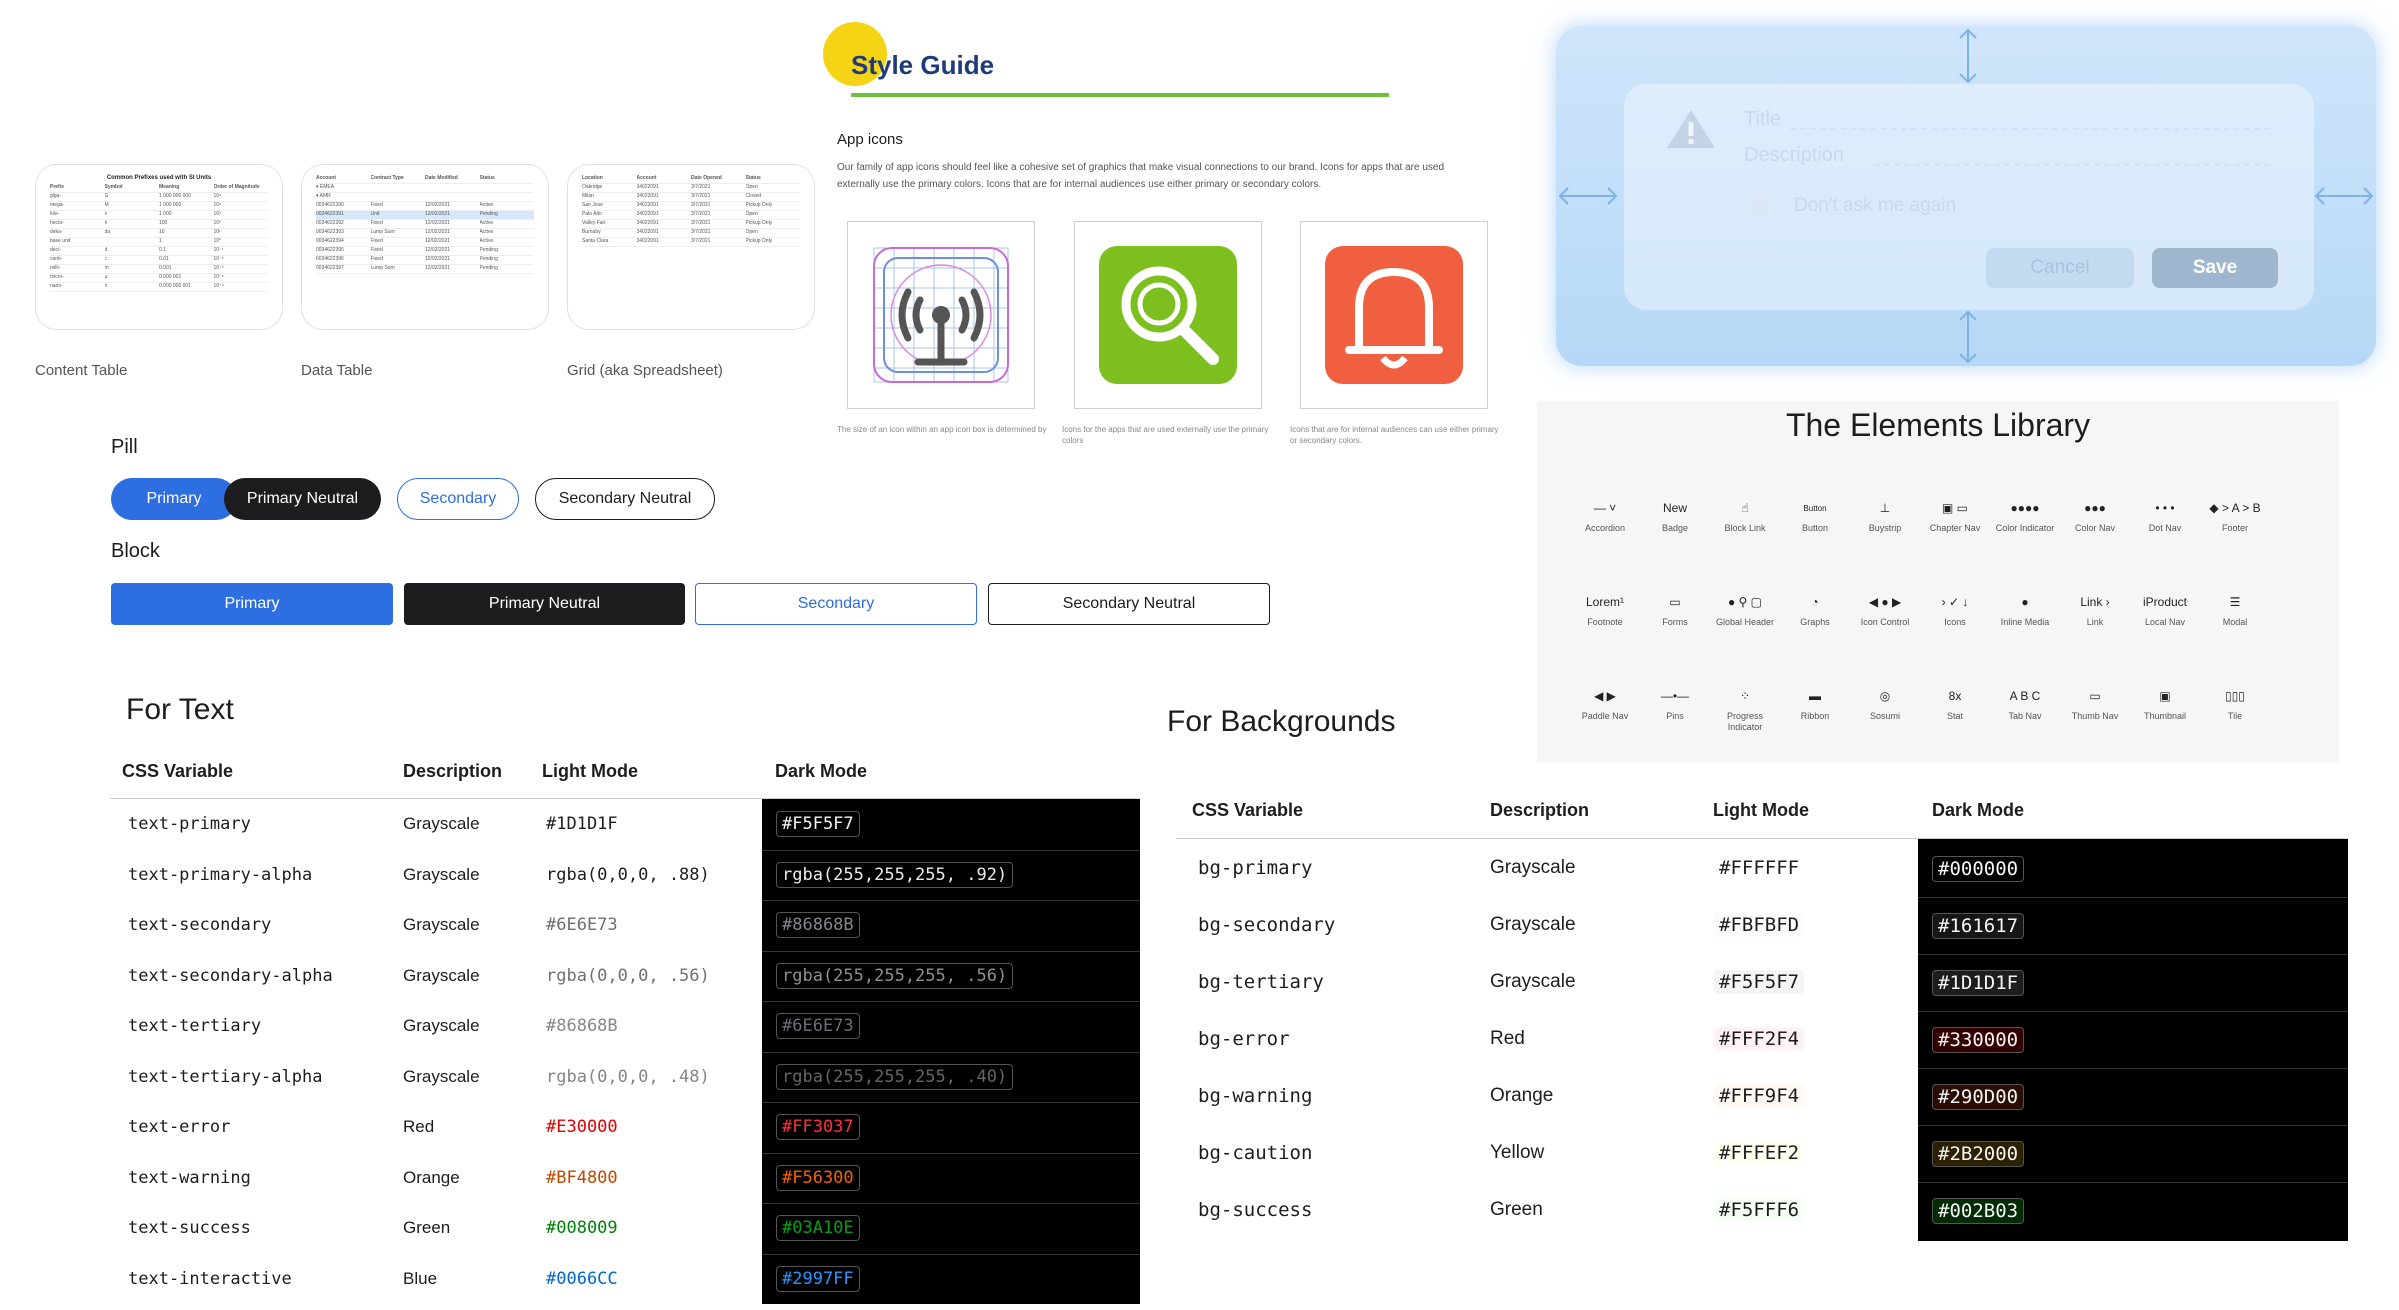  Describe the element at coordinates (419, 1126) in the screenshot. I see `description-cell: Red` at that location.